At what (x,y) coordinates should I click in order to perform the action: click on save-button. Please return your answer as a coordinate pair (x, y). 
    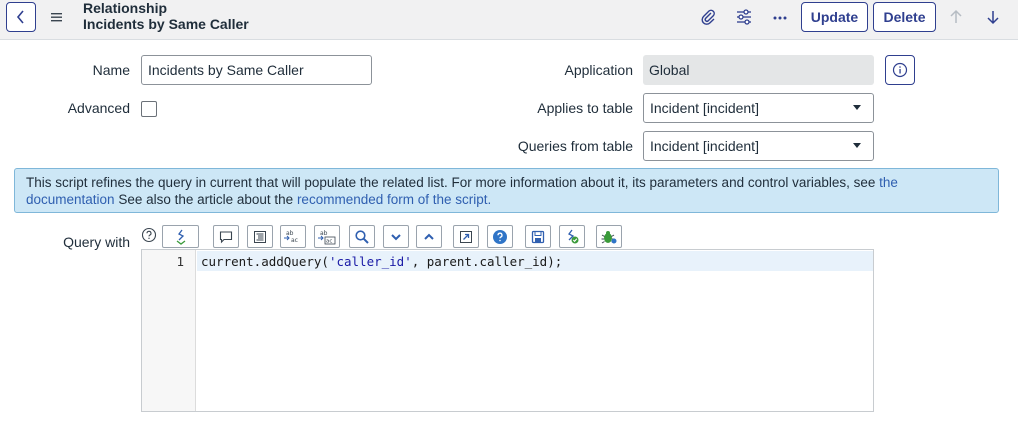
    Looking at the image, I should click on (538, 236).